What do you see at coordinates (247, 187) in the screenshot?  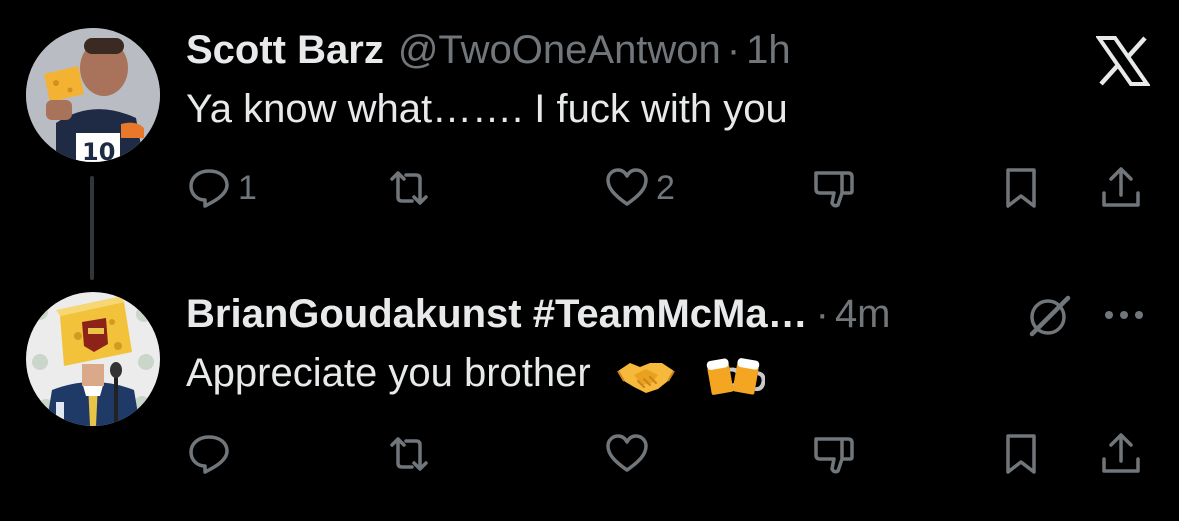 I see `reply-count: 1` at bounding box center [247, 187].